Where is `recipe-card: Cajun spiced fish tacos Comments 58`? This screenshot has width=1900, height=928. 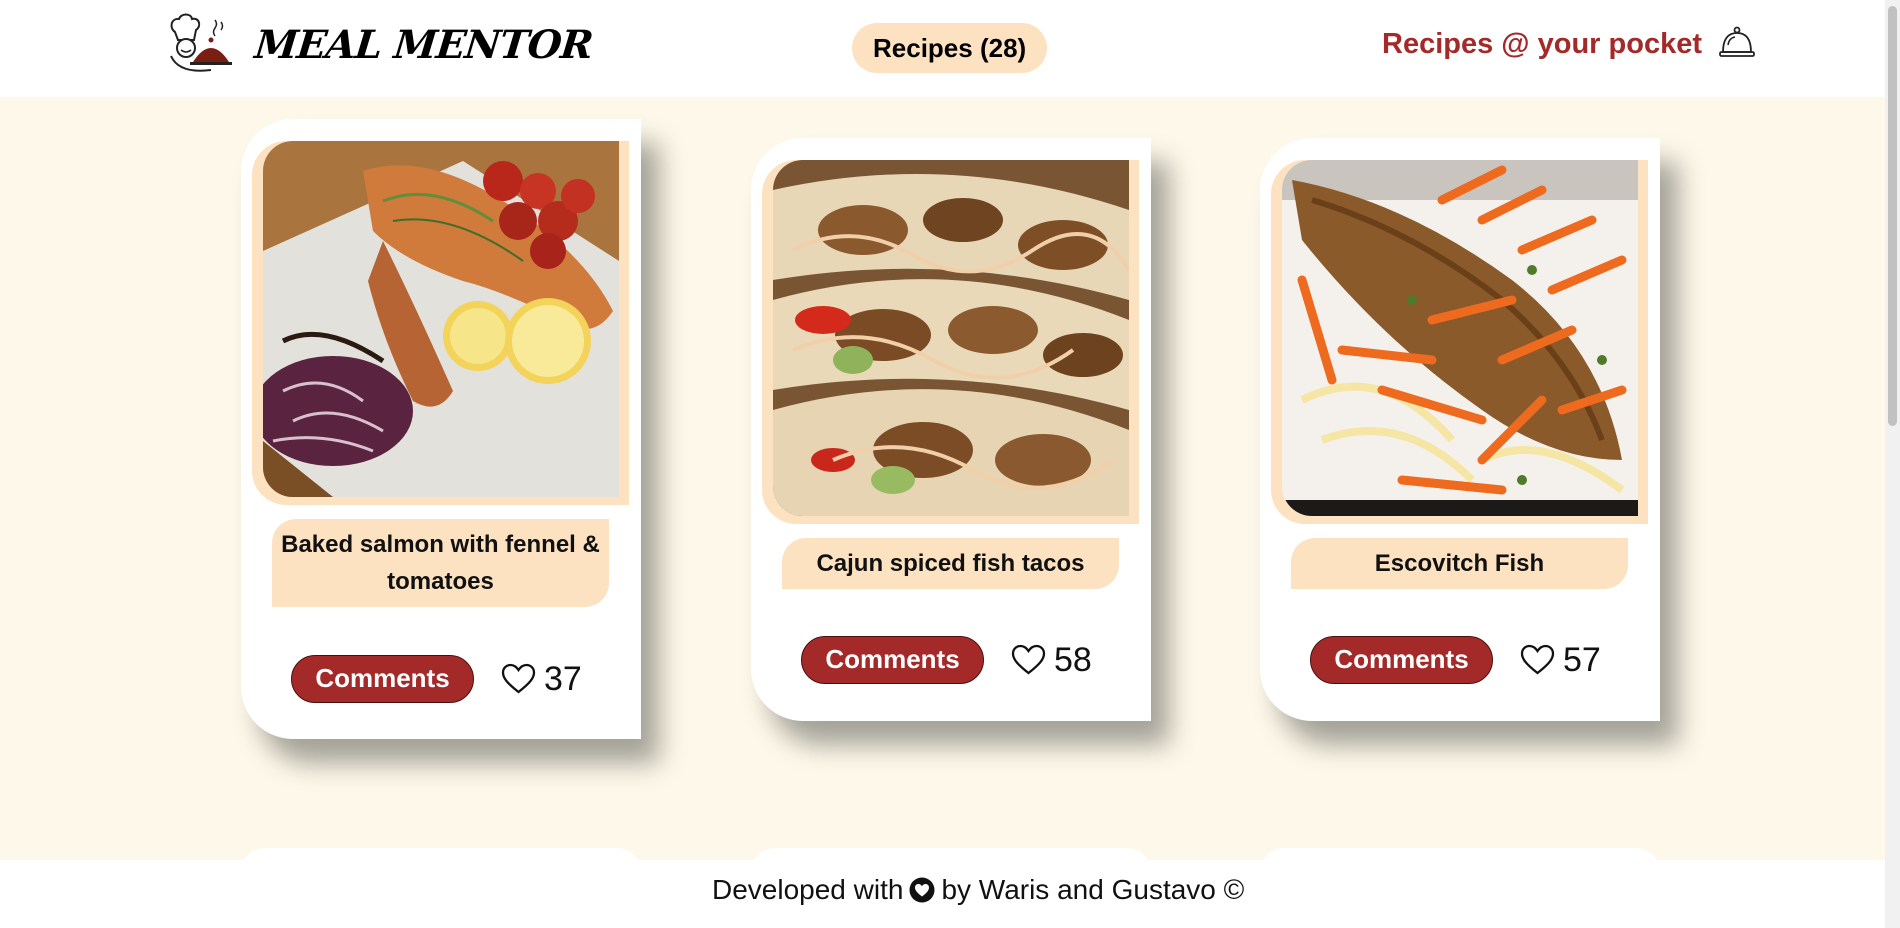
recipe-card: Cajun spiced fish tacos Comments 58 is located at coordinates (951, 429).